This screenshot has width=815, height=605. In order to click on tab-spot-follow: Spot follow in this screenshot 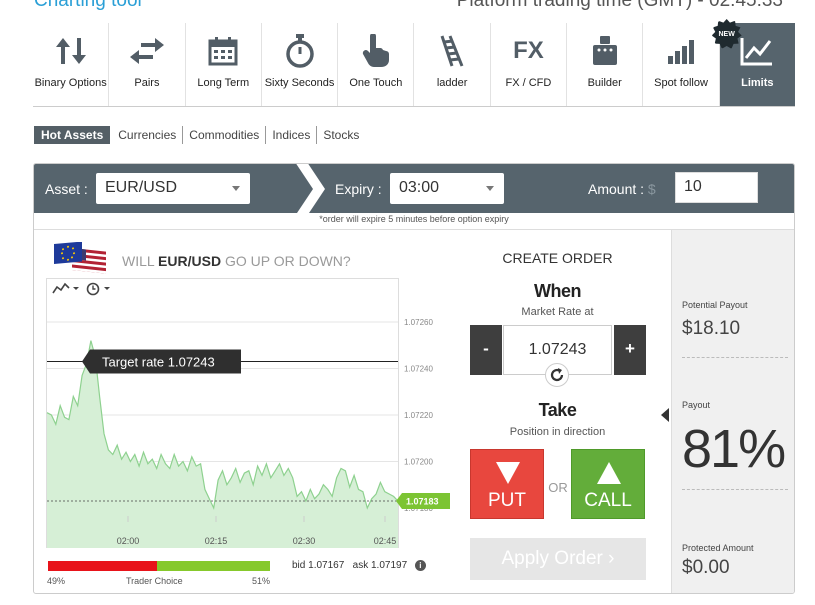, I will do `click(681, 64)`.